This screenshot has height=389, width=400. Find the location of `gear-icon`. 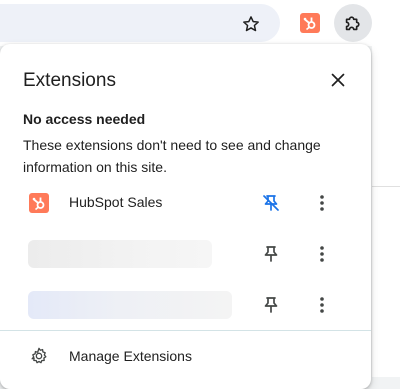

gear-icon is located at coordinates (39, 356).